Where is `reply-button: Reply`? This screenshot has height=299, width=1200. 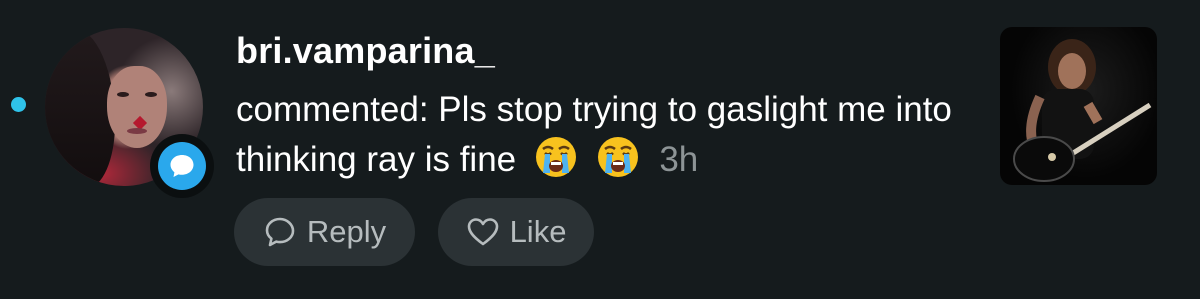
reply-button: Reply is located at coordinates (324, 232).